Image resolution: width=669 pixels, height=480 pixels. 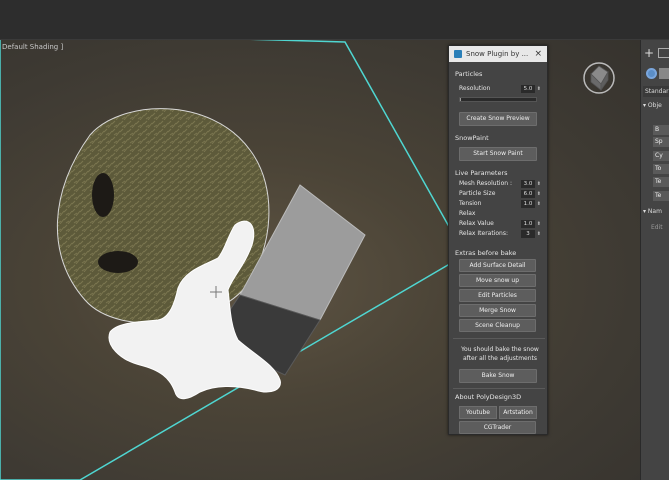 What do you see at coordinates (661, 130) in the screenshot?
I see `object-type-button: B` at bounding box center [661, 130].